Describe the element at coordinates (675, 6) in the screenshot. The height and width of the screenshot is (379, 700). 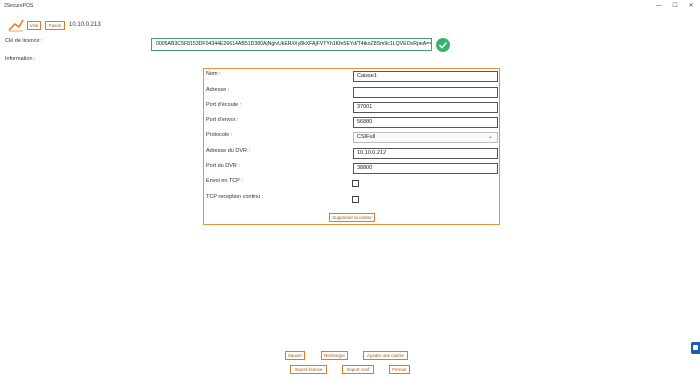
I see `maximize-button: ☐` at that location.